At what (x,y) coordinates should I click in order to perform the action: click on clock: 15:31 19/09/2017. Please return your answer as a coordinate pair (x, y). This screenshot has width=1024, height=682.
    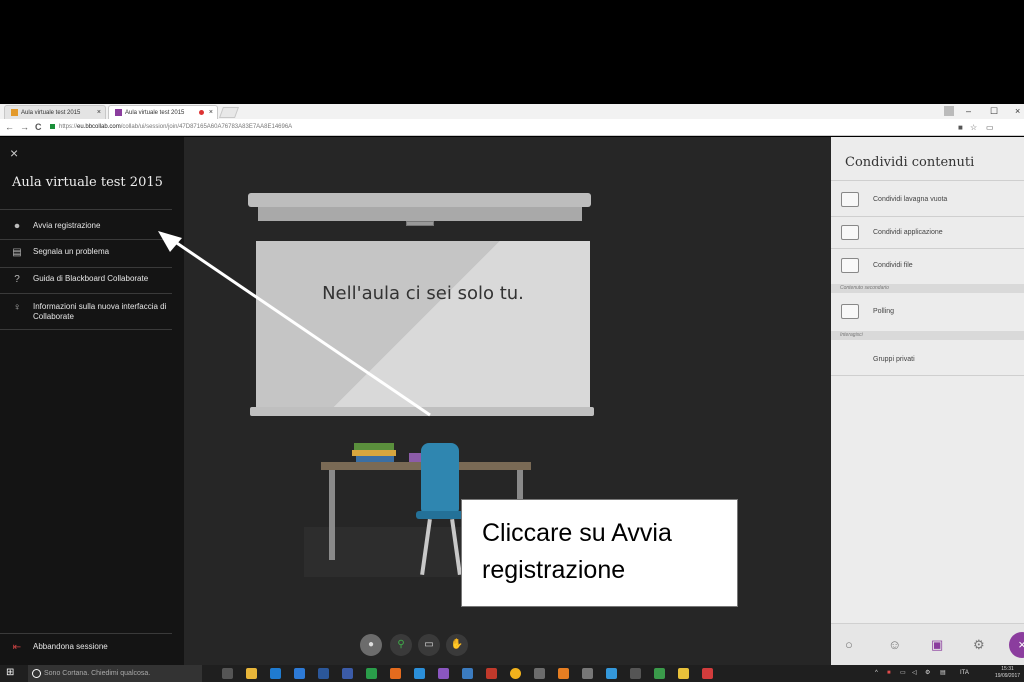
    Looking at the image, I should click on (1007, 673).